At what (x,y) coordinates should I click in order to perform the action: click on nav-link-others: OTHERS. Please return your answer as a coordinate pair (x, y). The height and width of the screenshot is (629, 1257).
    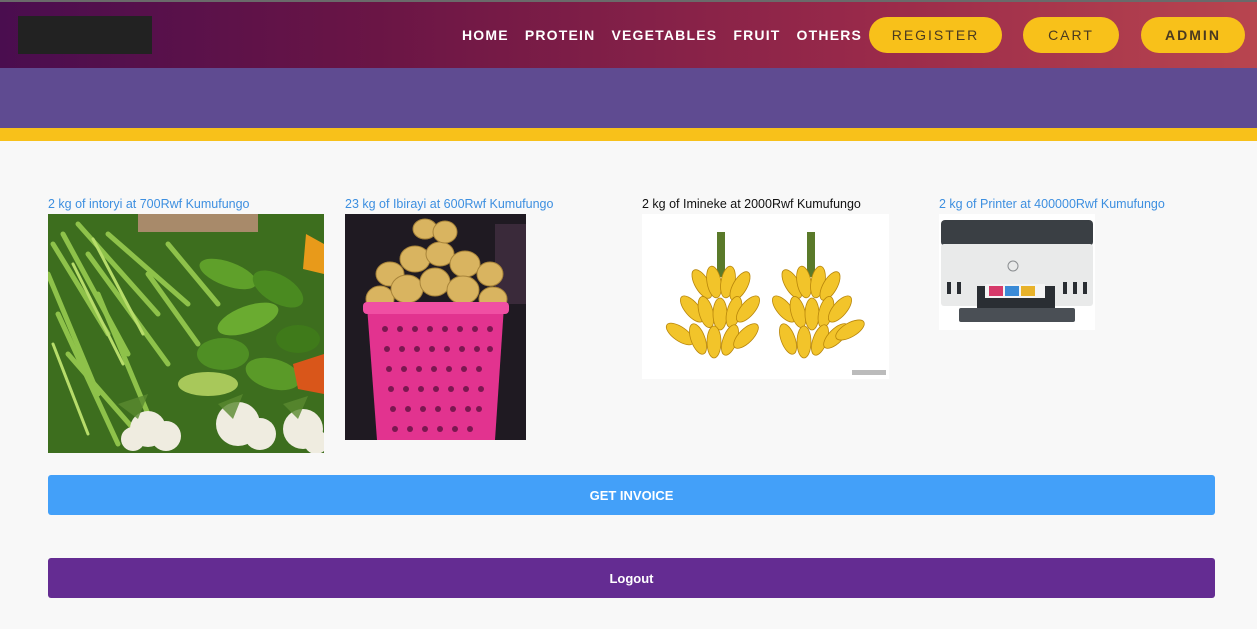
    Looking at the image, I should click on (830, 35).